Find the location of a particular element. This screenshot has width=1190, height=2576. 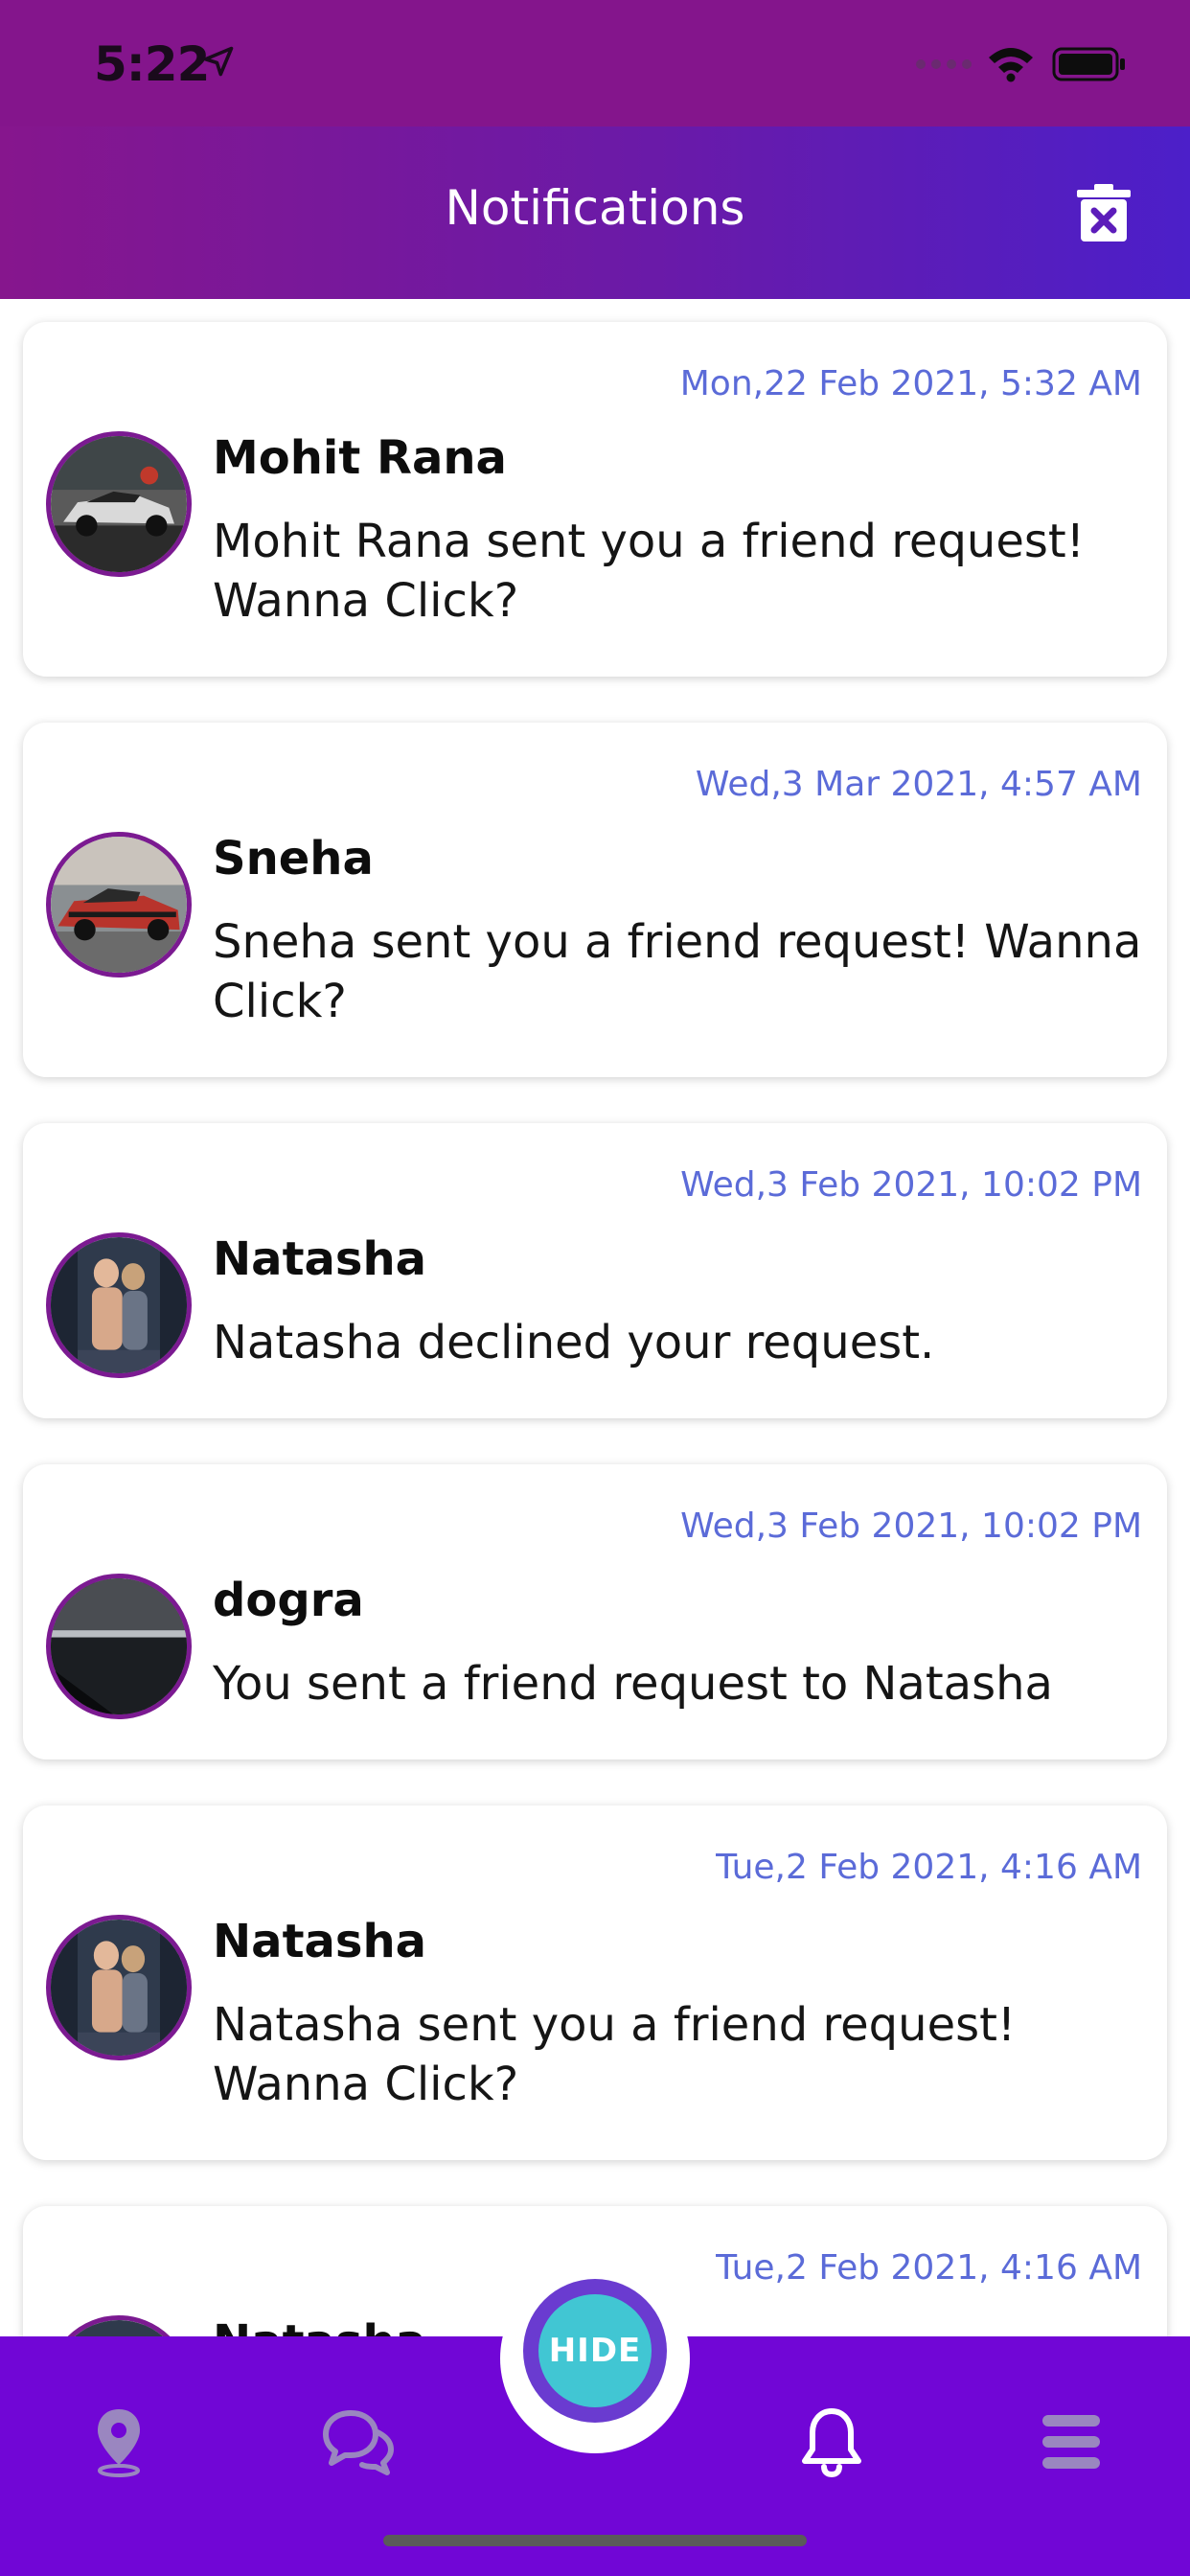

signal-dots-icon is located at coordinates (944, 64).